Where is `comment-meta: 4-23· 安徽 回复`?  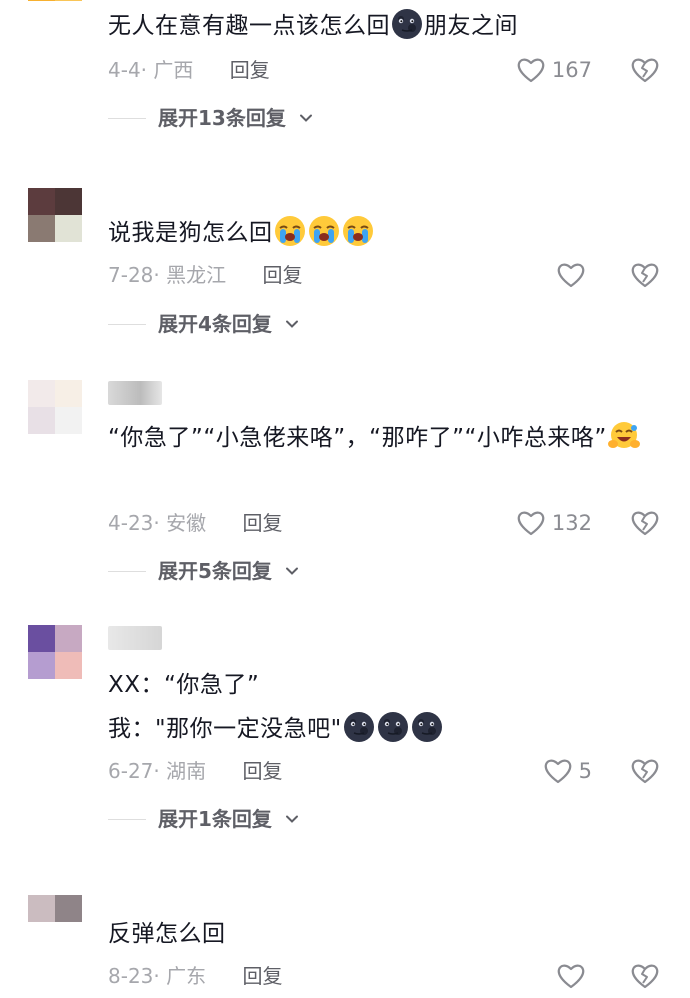
comment-meta: 4-23· 安徽 回复 is located at coordinates (195, 523).